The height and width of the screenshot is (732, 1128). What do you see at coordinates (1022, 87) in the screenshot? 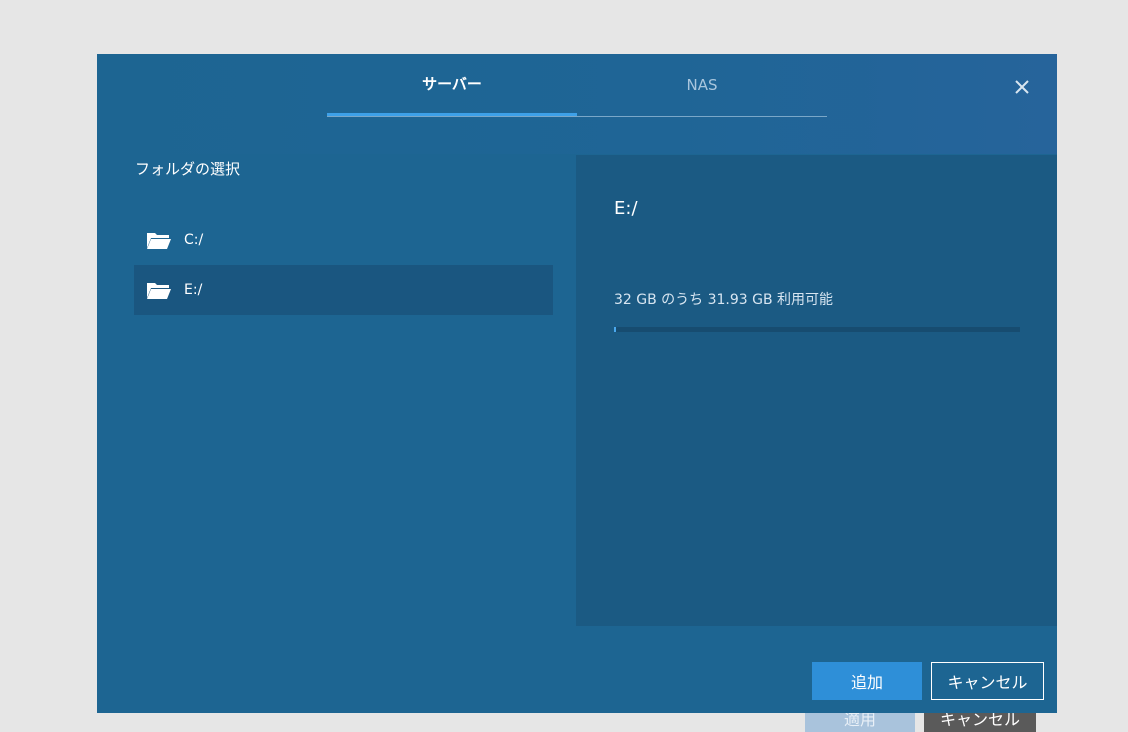
I see `close-icon` at bounding box center [1022, 87].